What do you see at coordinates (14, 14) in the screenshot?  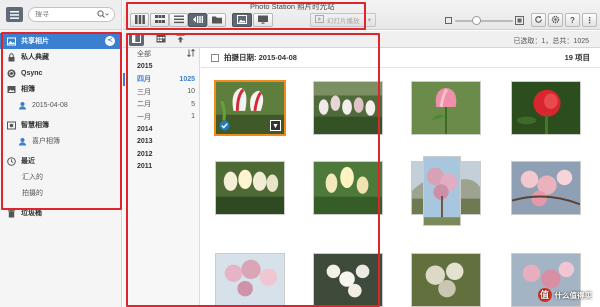 I see `menu-icon` at bounding box center [14, 14].